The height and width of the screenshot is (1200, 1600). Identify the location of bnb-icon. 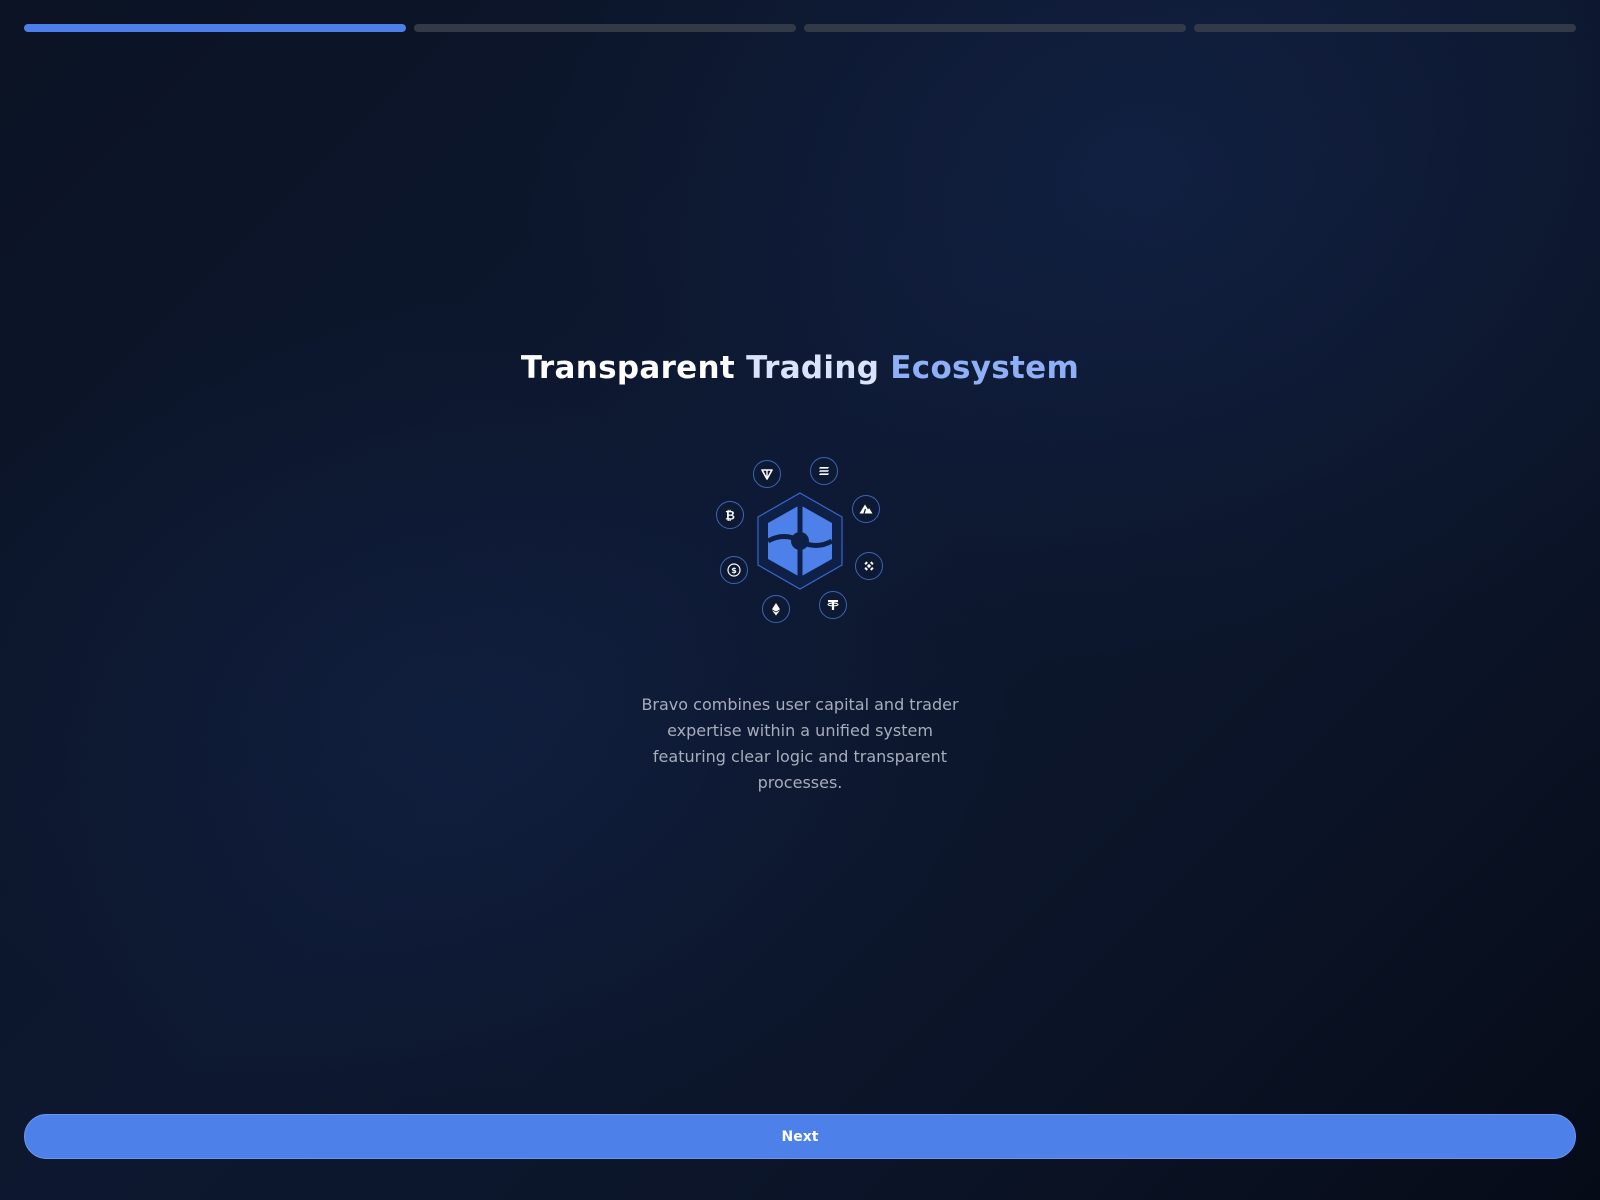
(869, 566).